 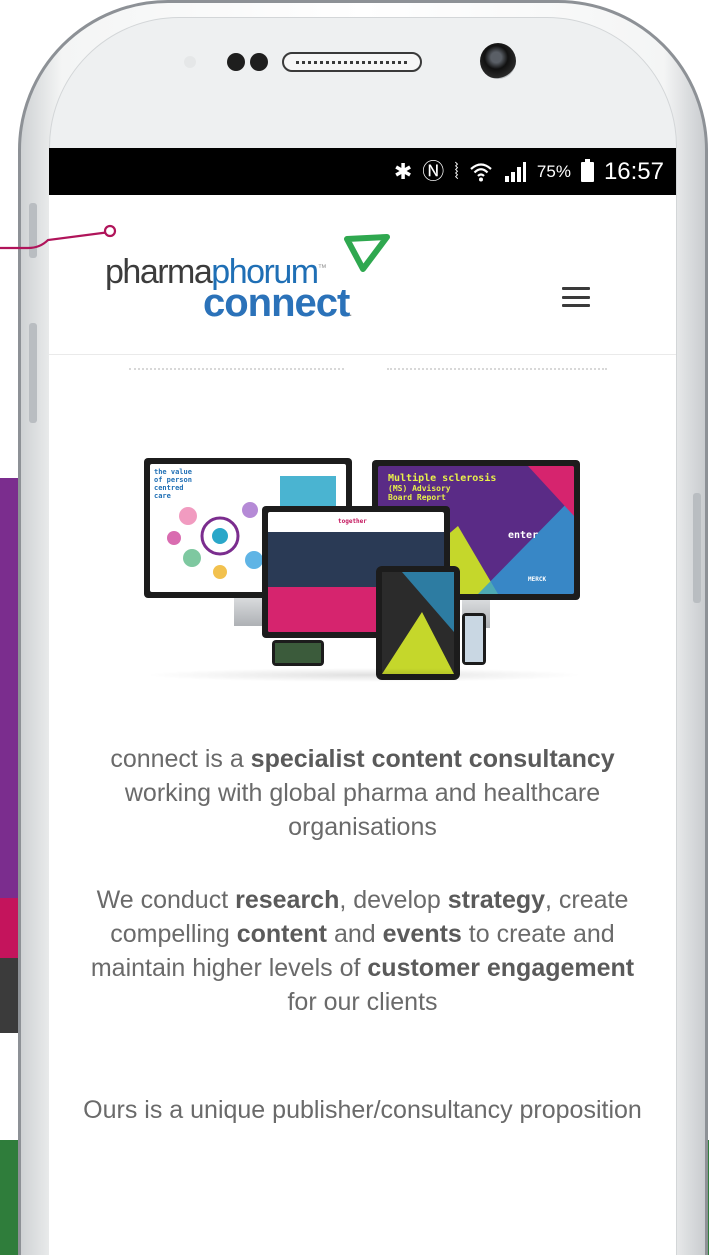 I want to click on intro-text-bold: specialist content consultancy, so click(x=432, y=759).